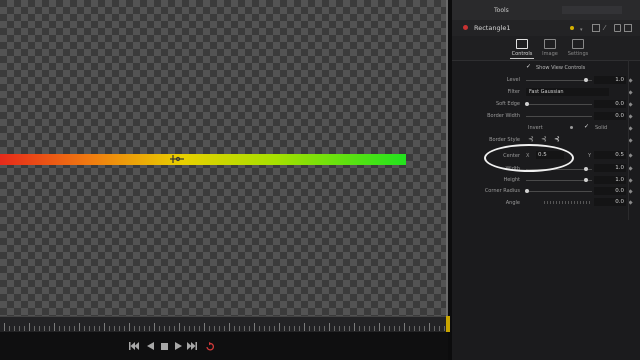  Describe the element at coordinates (224, 346) in the screenshot. I see `transport-bar` at that location.